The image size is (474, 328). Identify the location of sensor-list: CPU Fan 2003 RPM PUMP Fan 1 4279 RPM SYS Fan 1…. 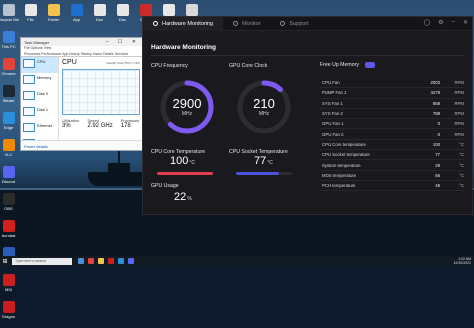
(393, 135).